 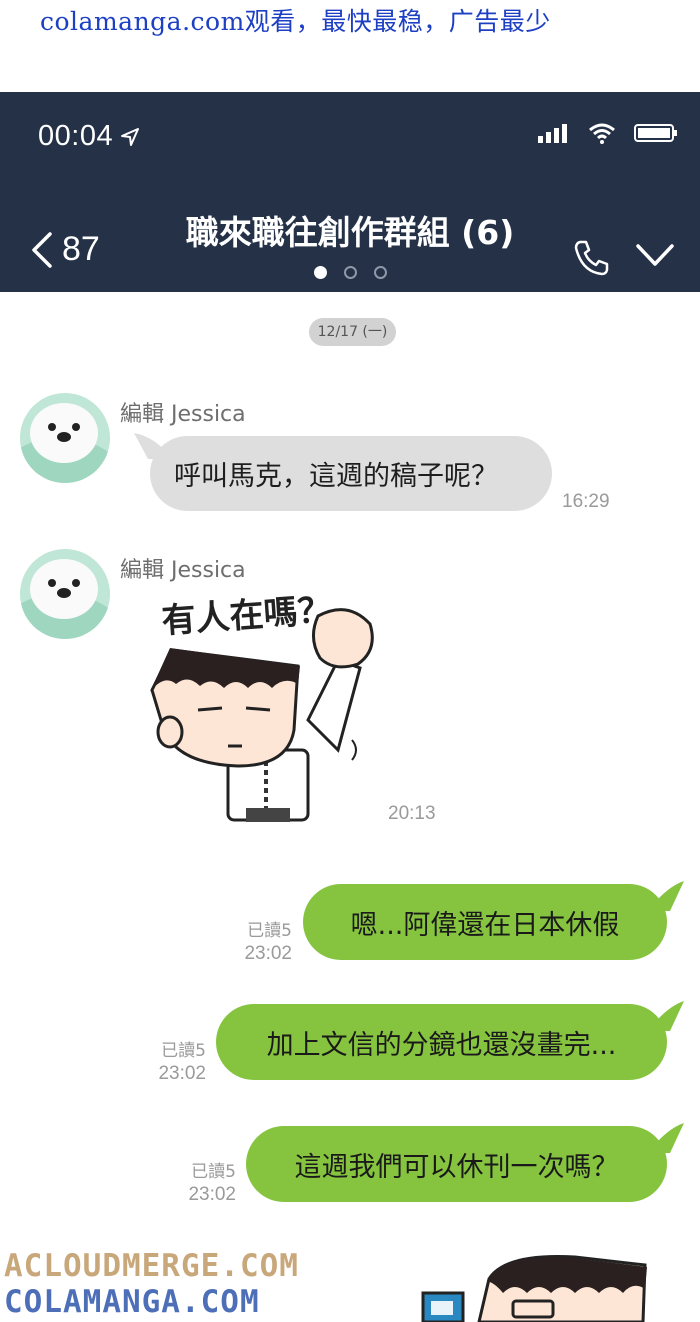 What do you see at coordinates (586, 501) in the screenshot?
I see `message-time: 16:29` at bounding box center [586, 501].